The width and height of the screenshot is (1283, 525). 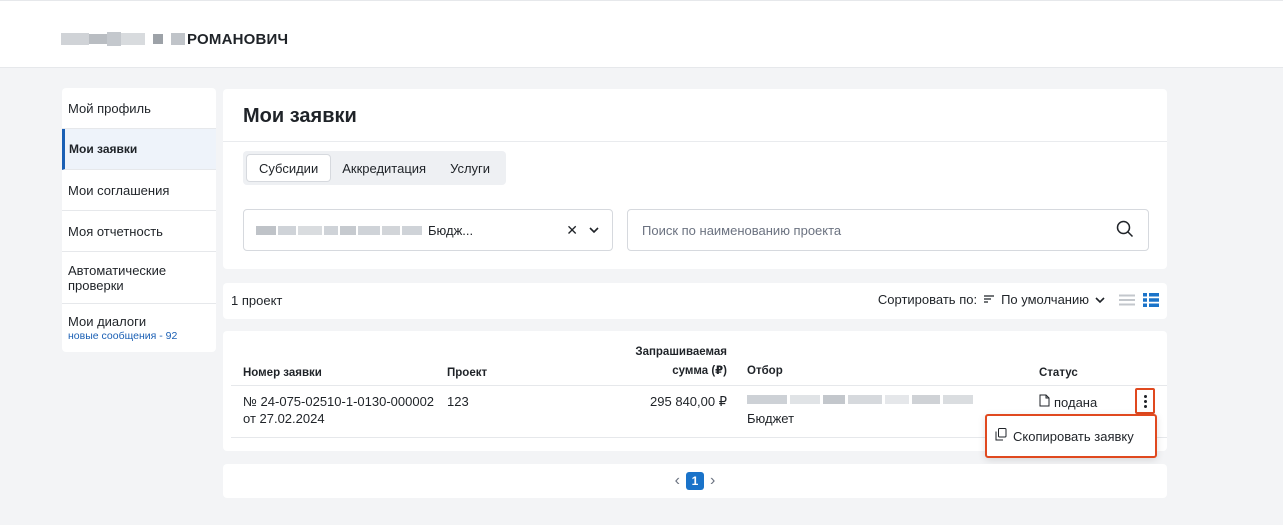 What do you see at coordinates (699, 371) in the screenshot?
I see `header-amount-line2: сумма (₽)` at bounding box center [699, 371].